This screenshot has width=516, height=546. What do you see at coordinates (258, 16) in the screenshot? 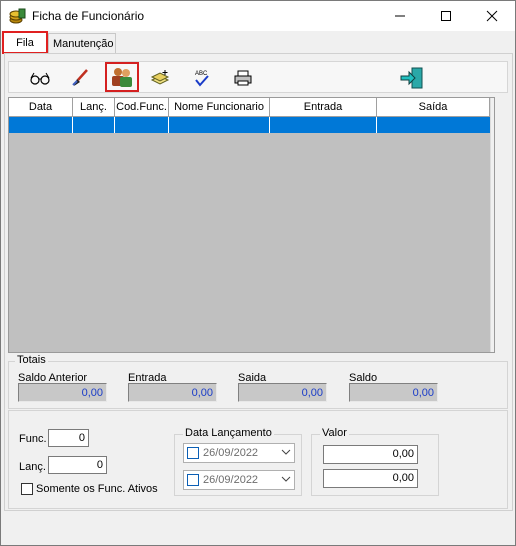
I see `title-bar: Ficha de Funcionário` at bounding box center [258, 16].